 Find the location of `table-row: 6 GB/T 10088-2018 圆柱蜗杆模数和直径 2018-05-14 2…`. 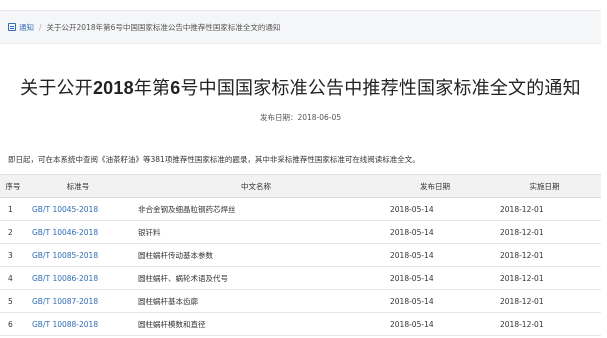

table-row: 6 GB/T 10088-2018 圆柱蜗杆模数和直径 2018-05-14 2… is located at coordinates (300, 324).